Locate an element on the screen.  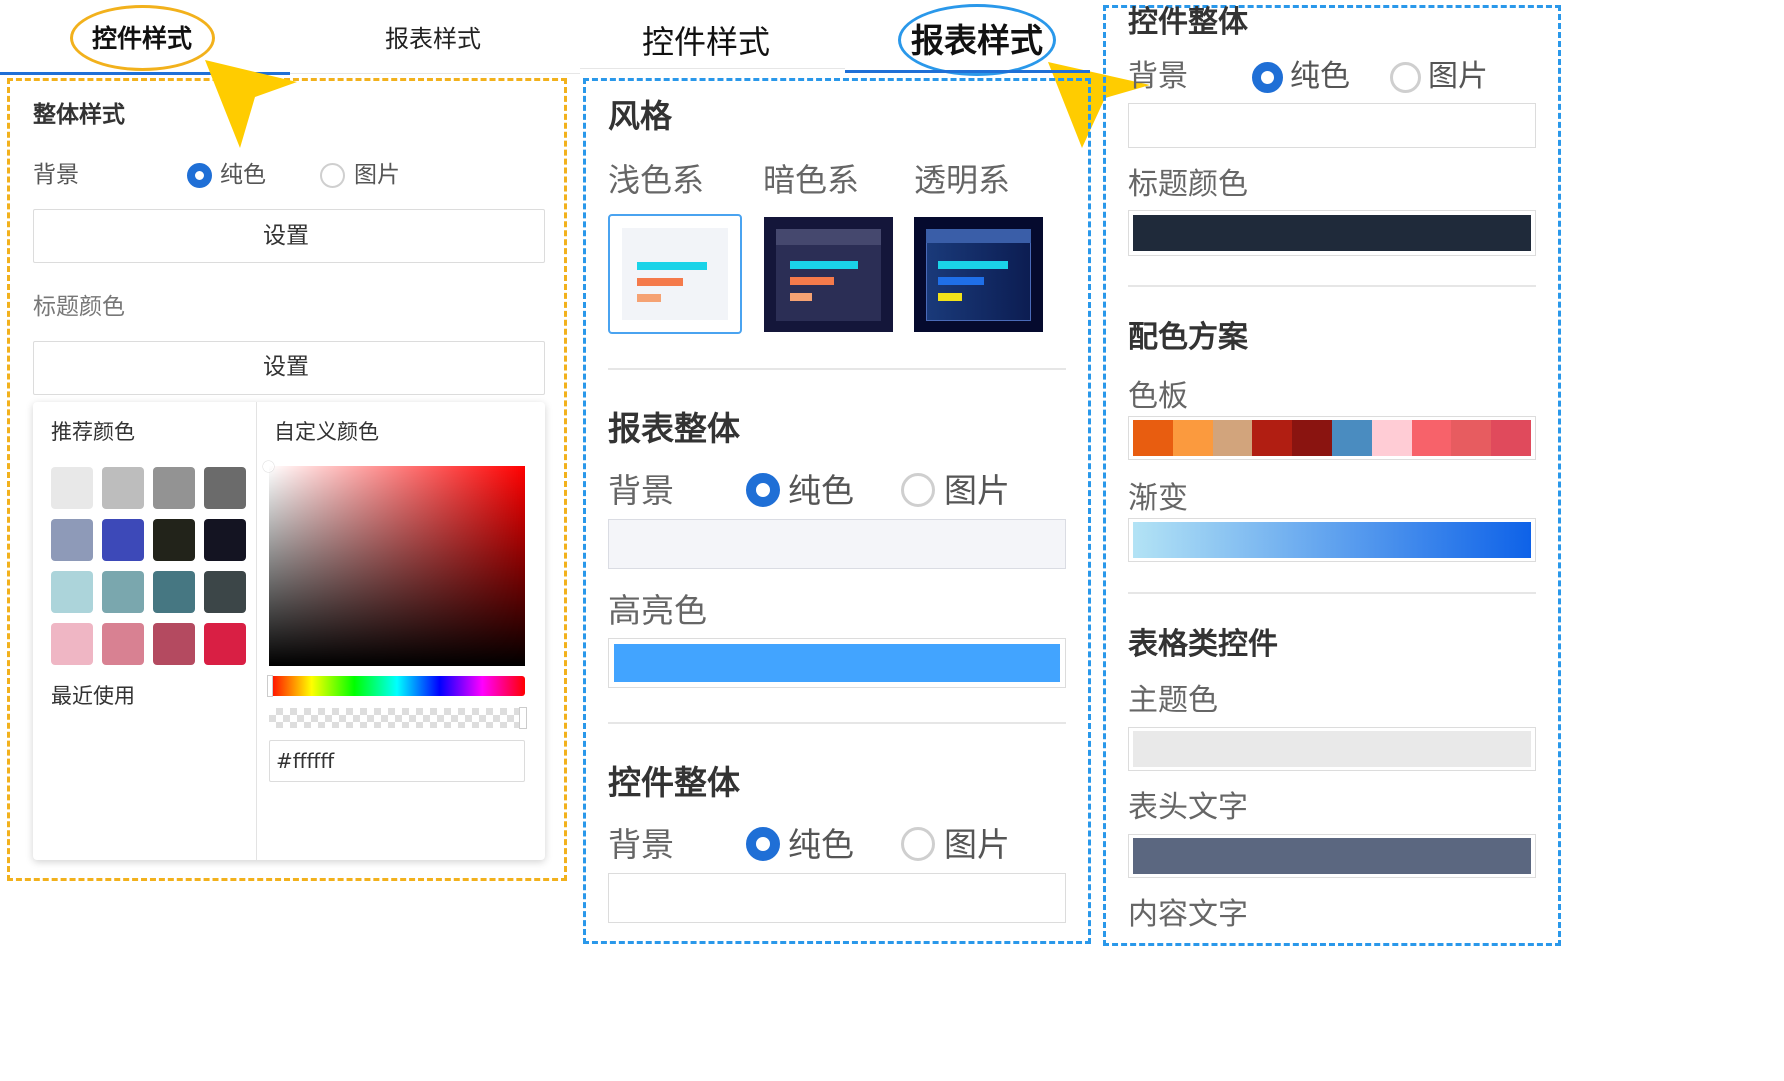
palette-label: 色板 is located at coordinates (1158, 396).